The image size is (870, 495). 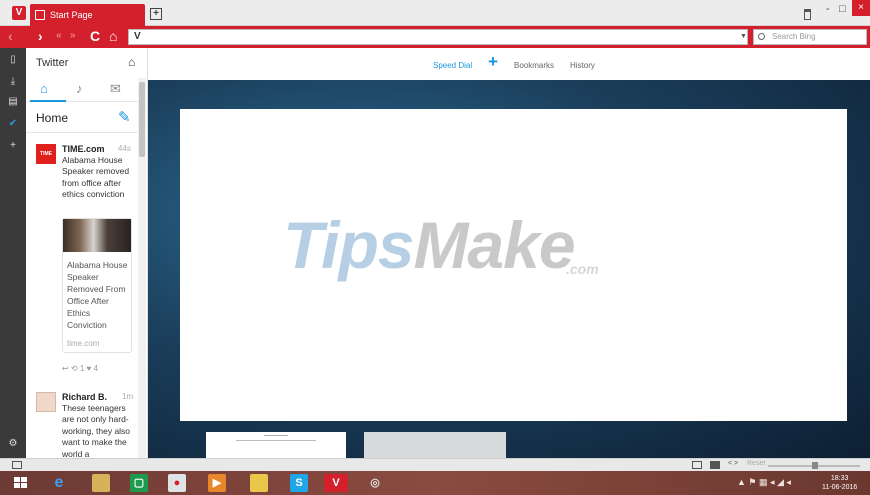 I want to click on compose-icon: ✎, so click(x=124, y=117).